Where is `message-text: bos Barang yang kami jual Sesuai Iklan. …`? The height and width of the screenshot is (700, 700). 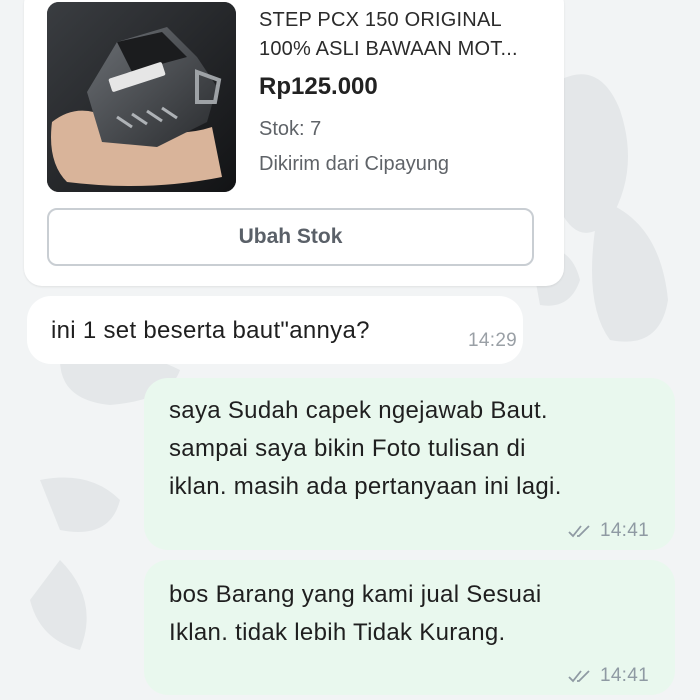 message-text: bos Barang yang kami jual Sesuai Iklan. … is located at coordinates (355, 614).